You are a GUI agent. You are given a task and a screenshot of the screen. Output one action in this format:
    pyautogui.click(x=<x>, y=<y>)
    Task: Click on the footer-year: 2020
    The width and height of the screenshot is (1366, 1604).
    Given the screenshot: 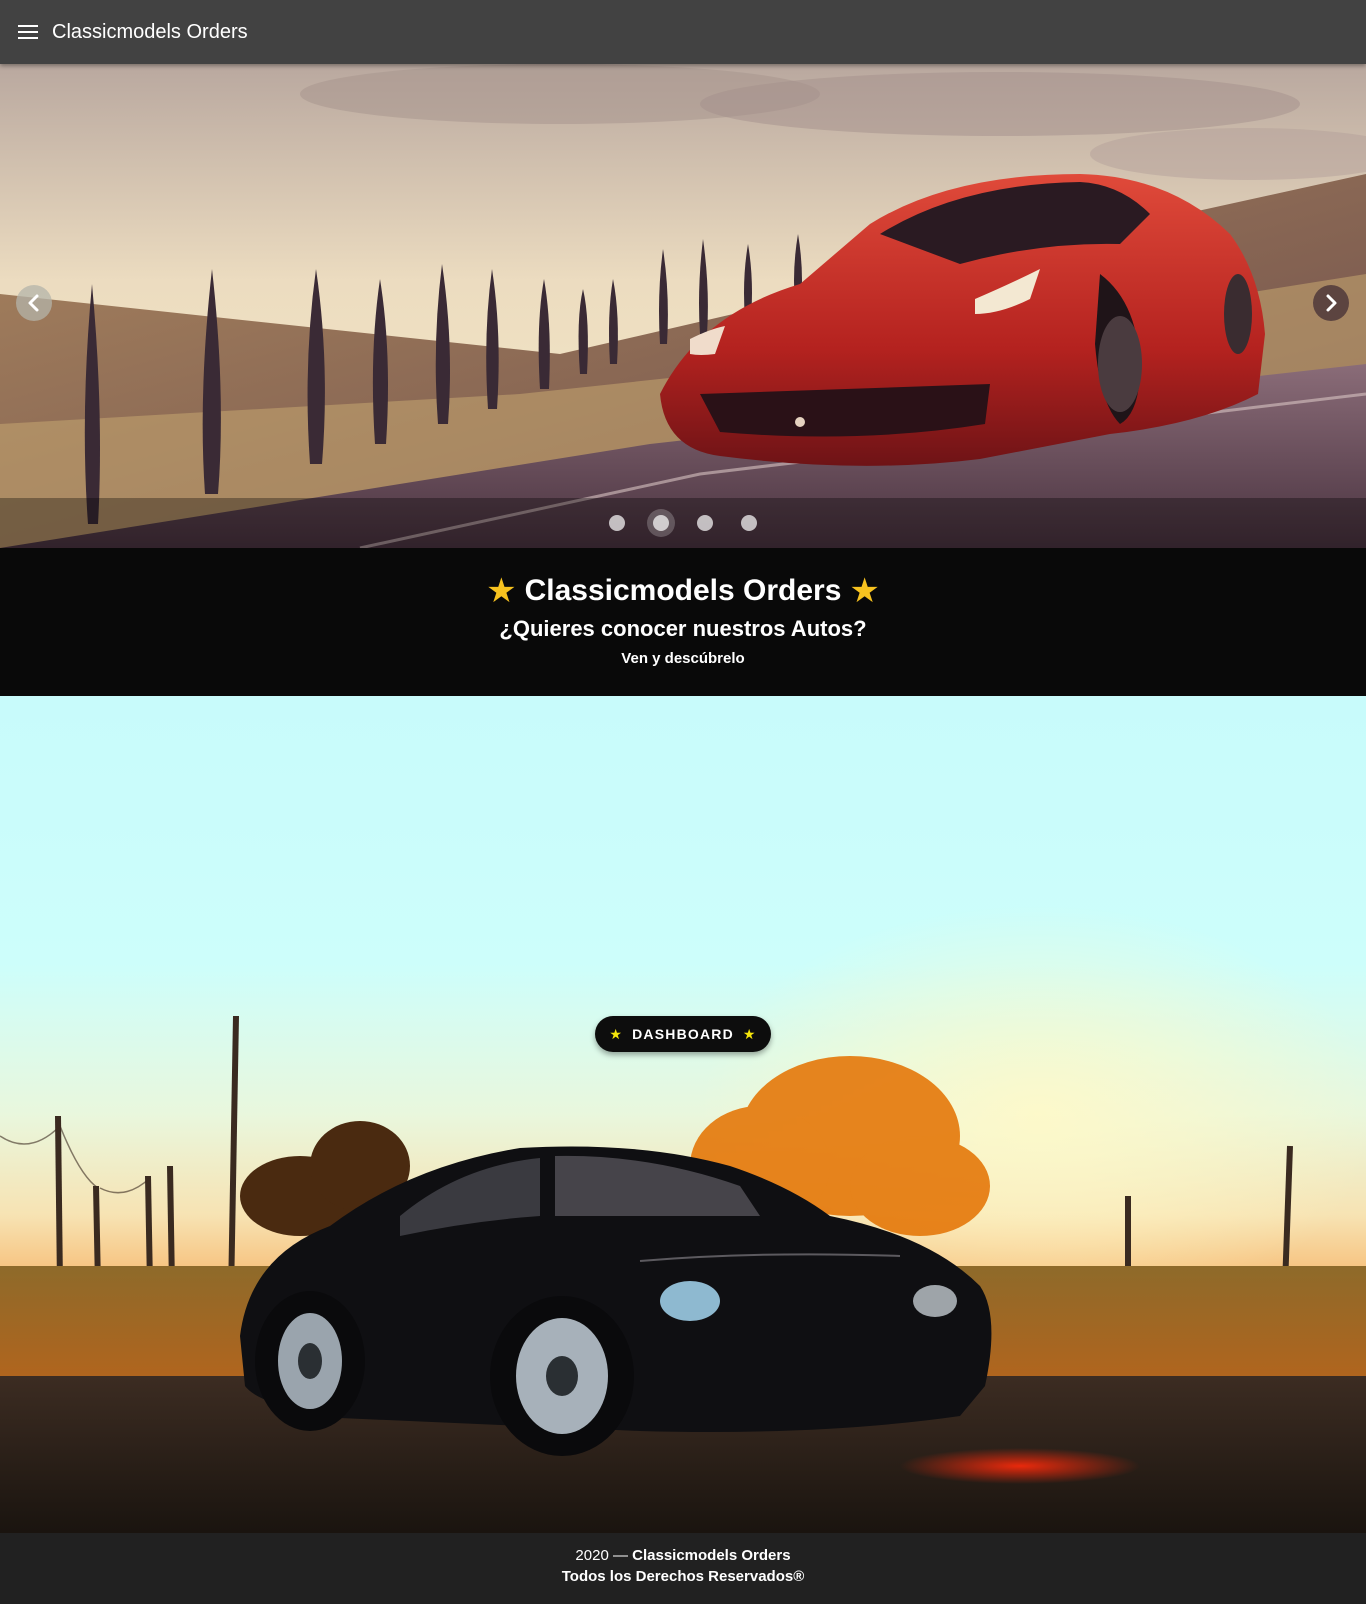 What is the action you would take?
    pyautogui.click(x=592, y=1555)
    